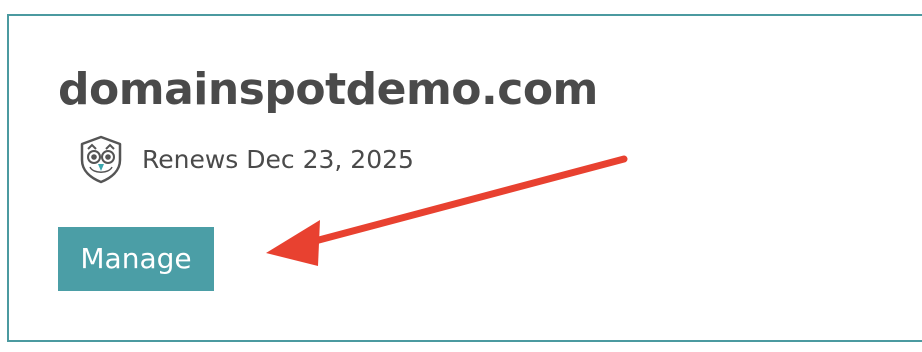 This screenshot has height=352, width=922. Describe the element at coordinates (136, 259) in the screenshot. I see `manage-button: Manage` at that location.